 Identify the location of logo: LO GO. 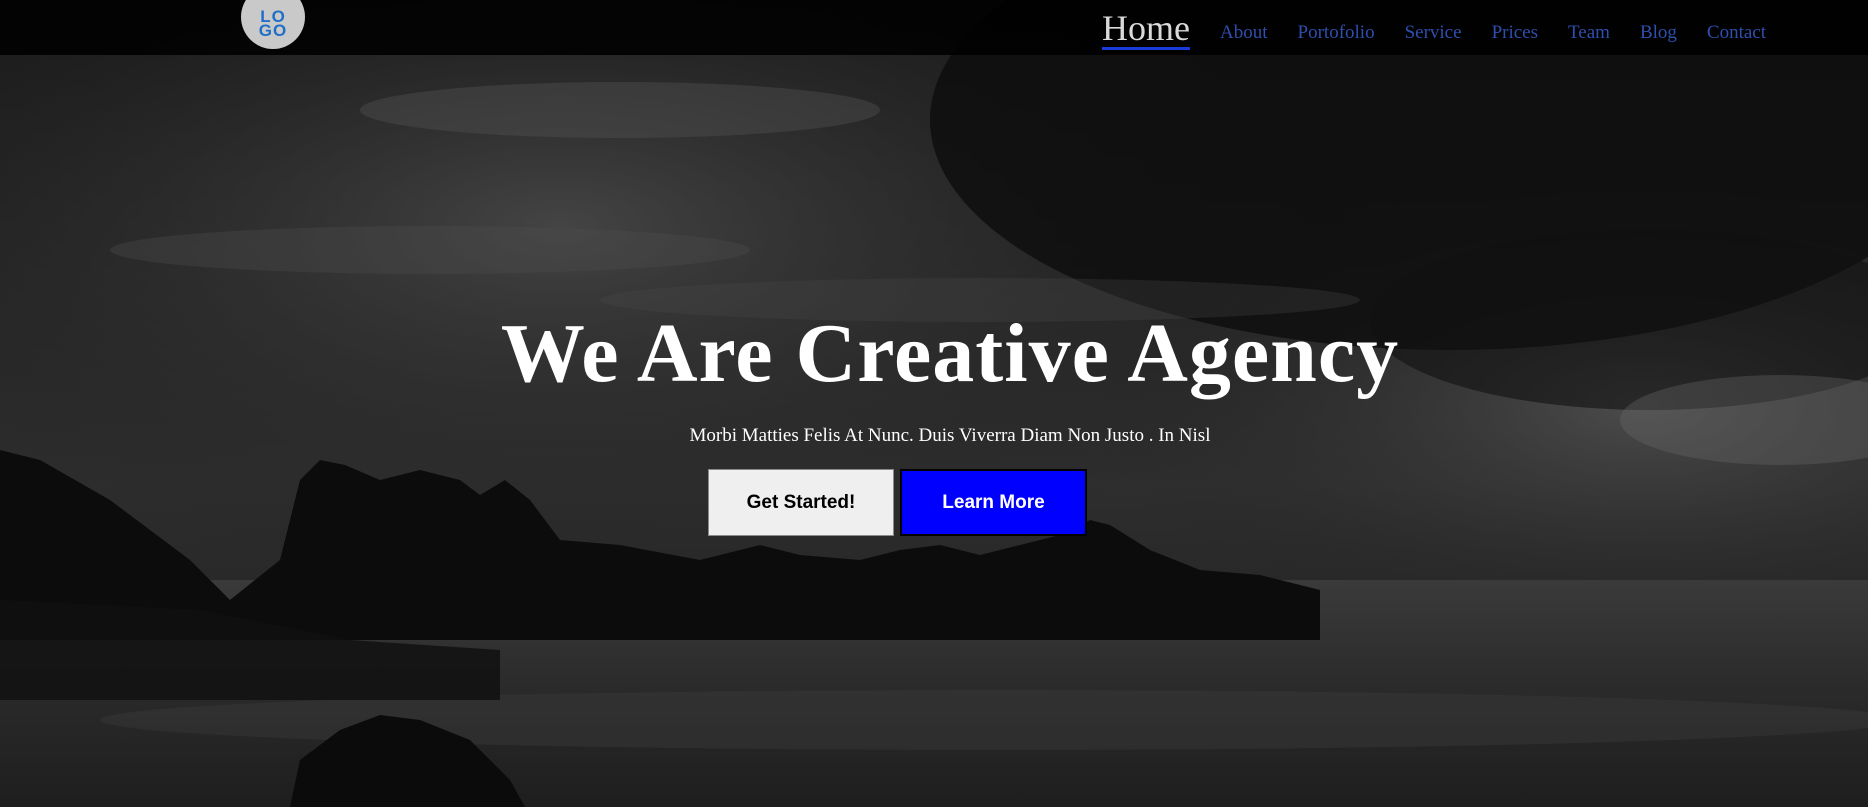
(273, 24).